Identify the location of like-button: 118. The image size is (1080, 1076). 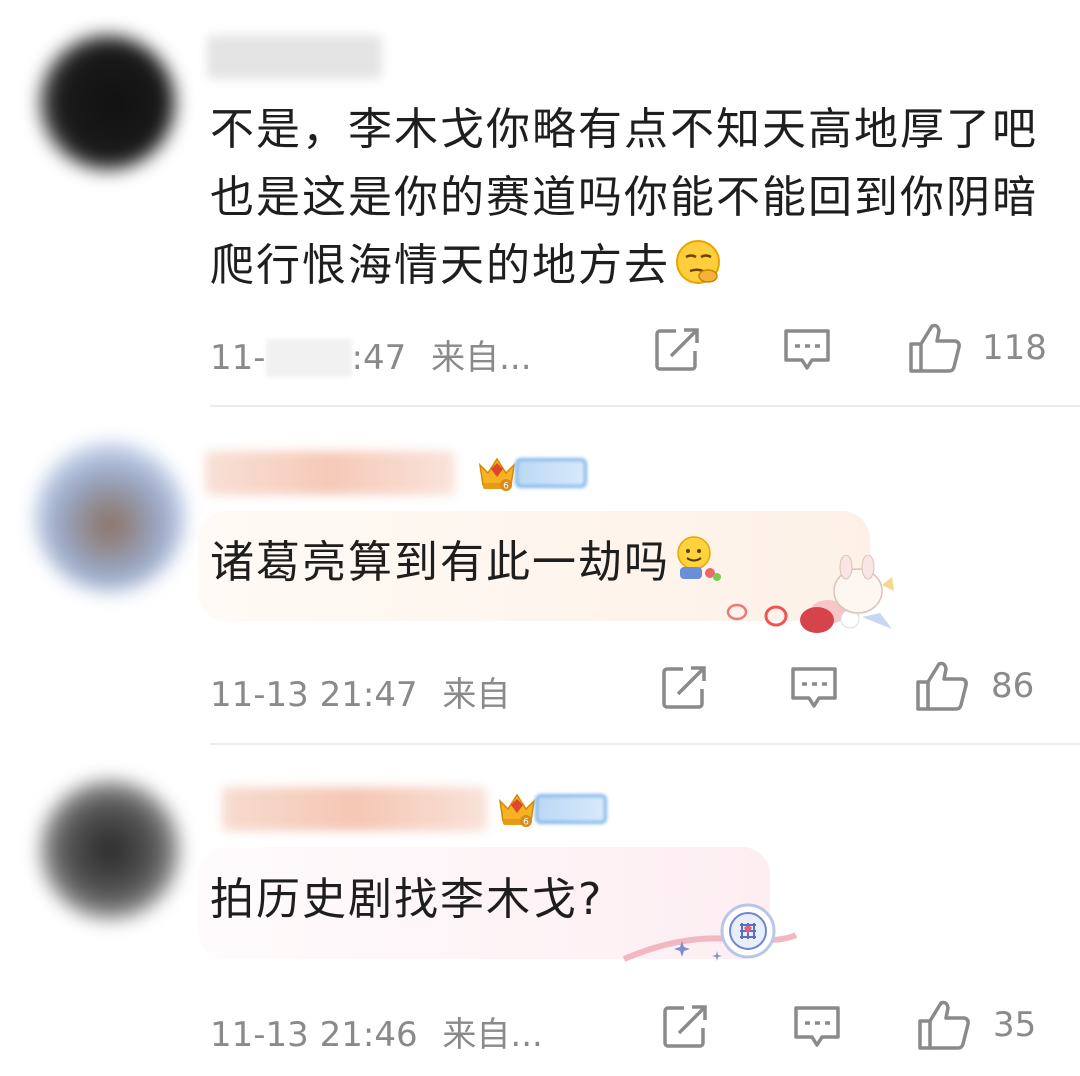
(977, 348).